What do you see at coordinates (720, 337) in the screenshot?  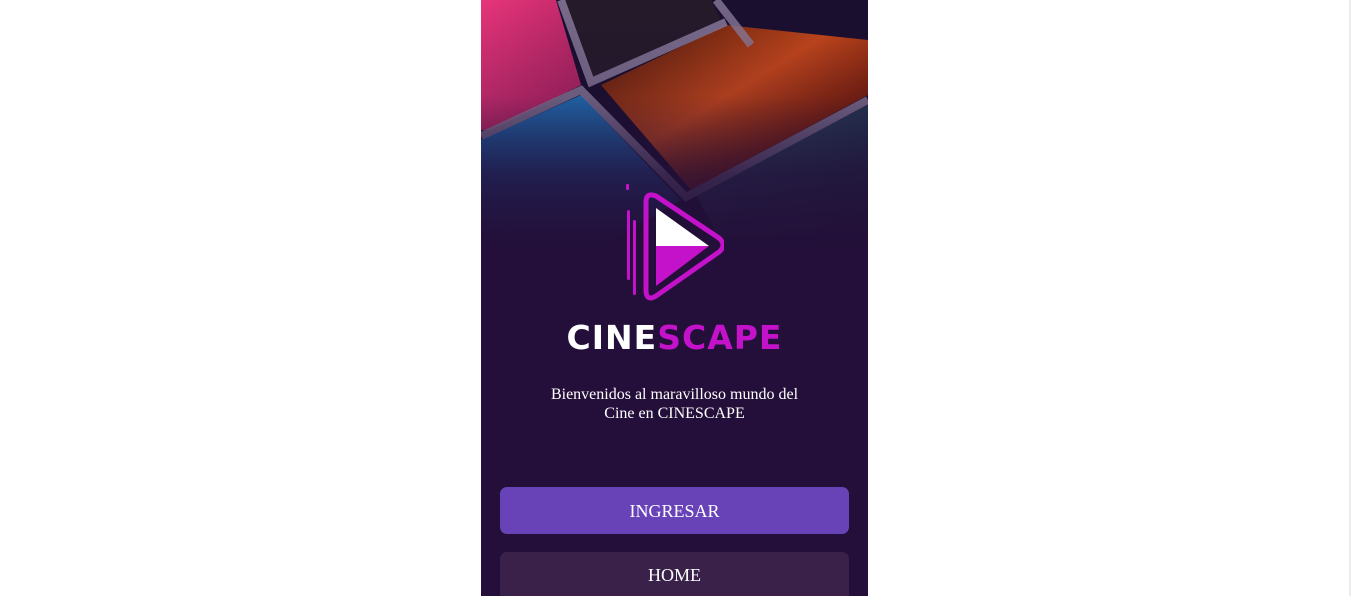 I see `brand-name-part2: SCAPE` at bounding box center [720, 337].